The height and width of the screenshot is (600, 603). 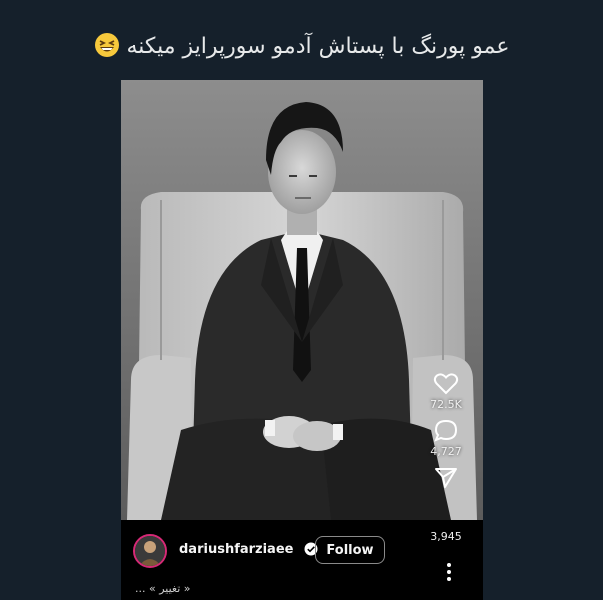 I want to click on avatar-image, so click(x=150, y=551).